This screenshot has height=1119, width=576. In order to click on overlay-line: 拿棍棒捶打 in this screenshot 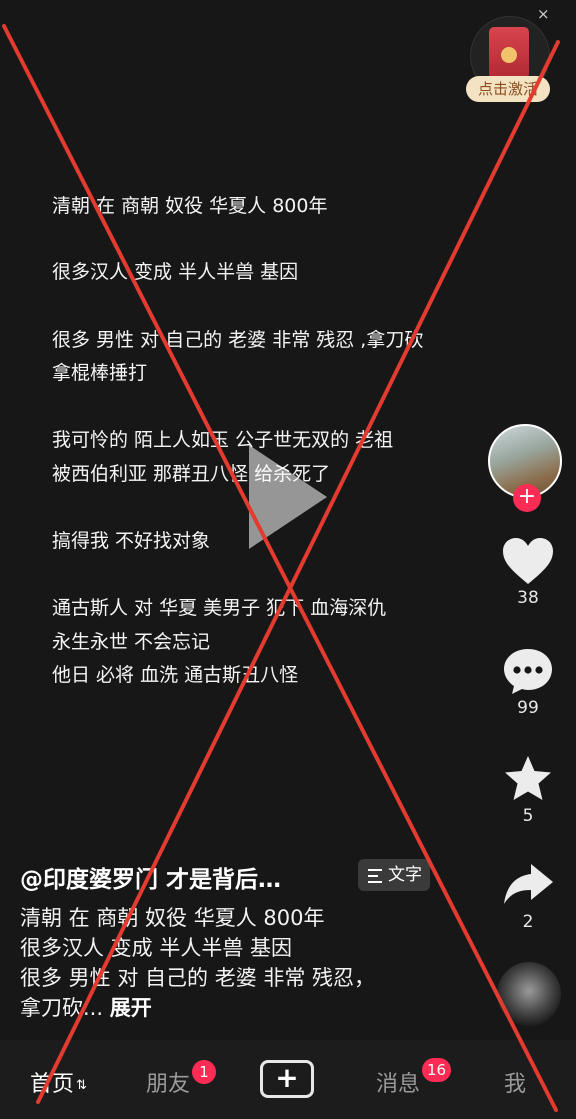, I will do `click(100, 373)`.